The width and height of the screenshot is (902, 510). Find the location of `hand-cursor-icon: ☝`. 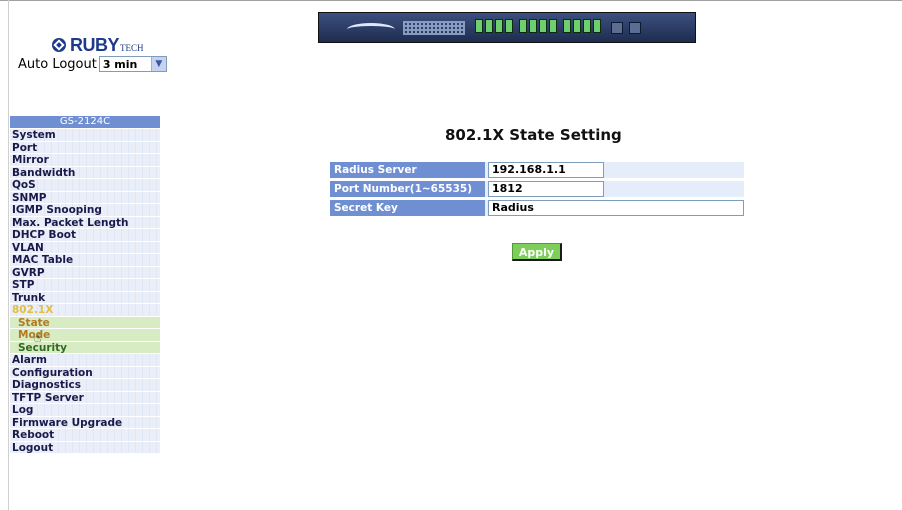

hand-cursor-icon: ☝ is located at coordinates (38, 338).